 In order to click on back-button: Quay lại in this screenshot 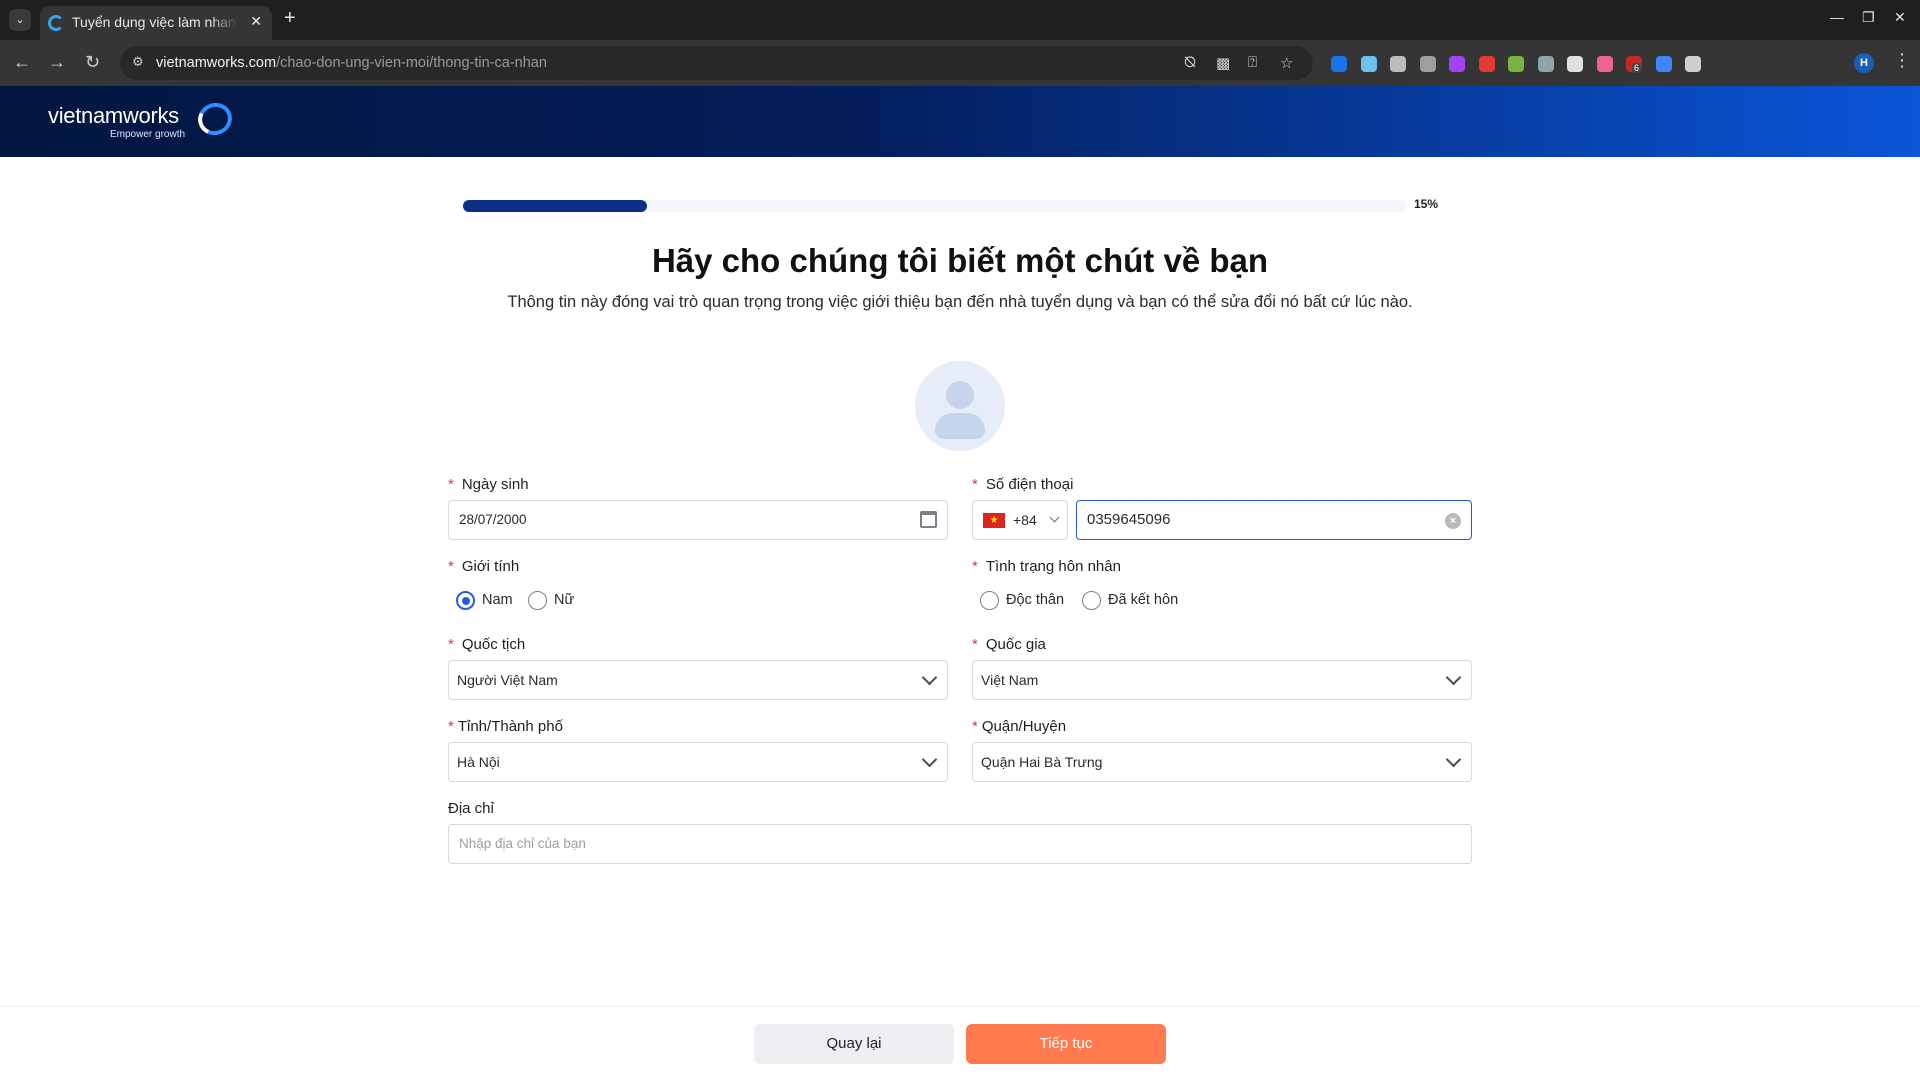, I will do `click(854, 1044)`.